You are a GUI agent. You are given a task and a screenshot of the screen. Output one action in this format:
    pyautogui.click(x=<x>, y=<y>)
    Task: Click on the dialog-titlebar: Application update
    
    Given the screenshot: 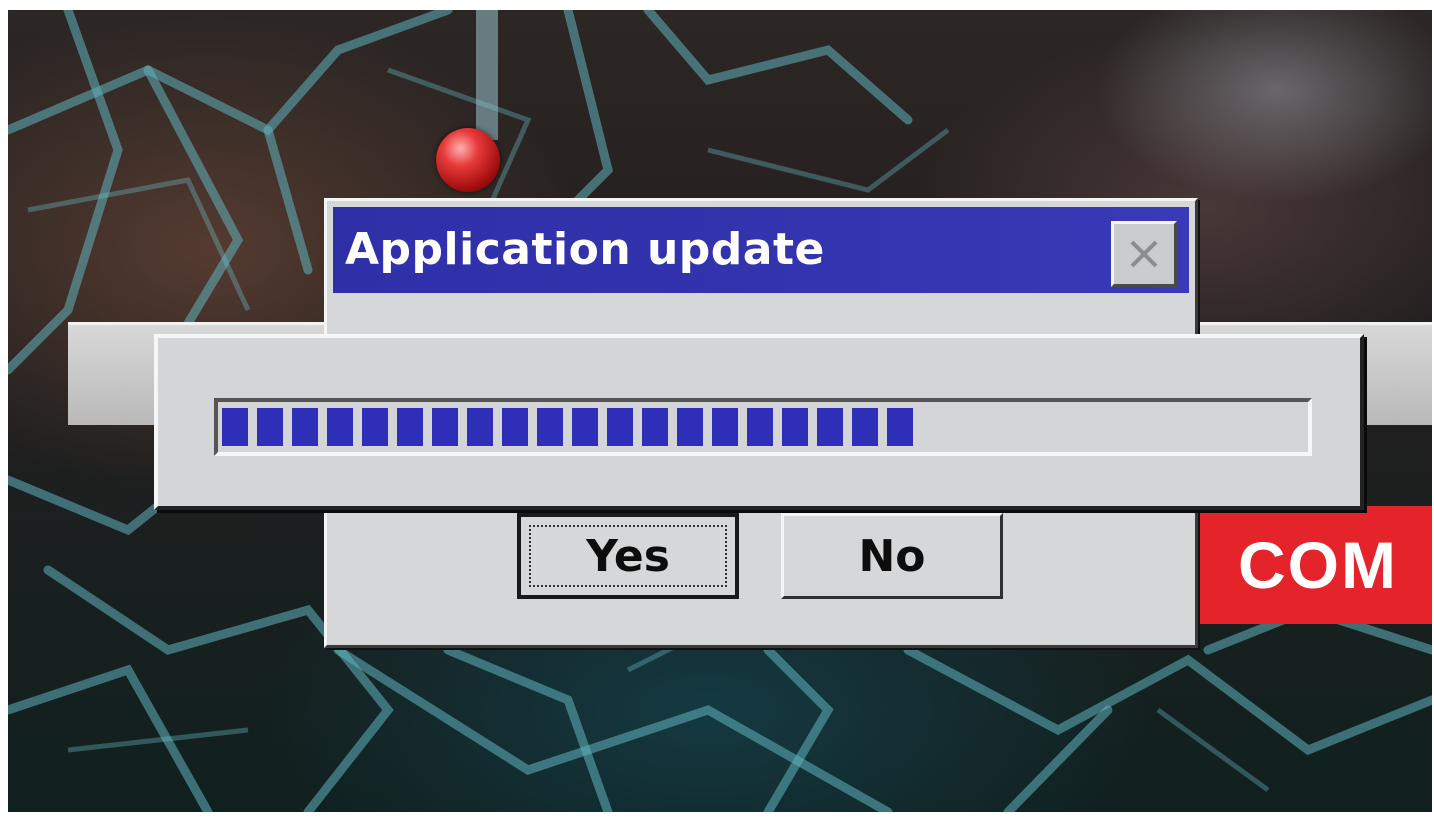 What is the action you would take?
    pyautogui.click(x=761, y=250)
    